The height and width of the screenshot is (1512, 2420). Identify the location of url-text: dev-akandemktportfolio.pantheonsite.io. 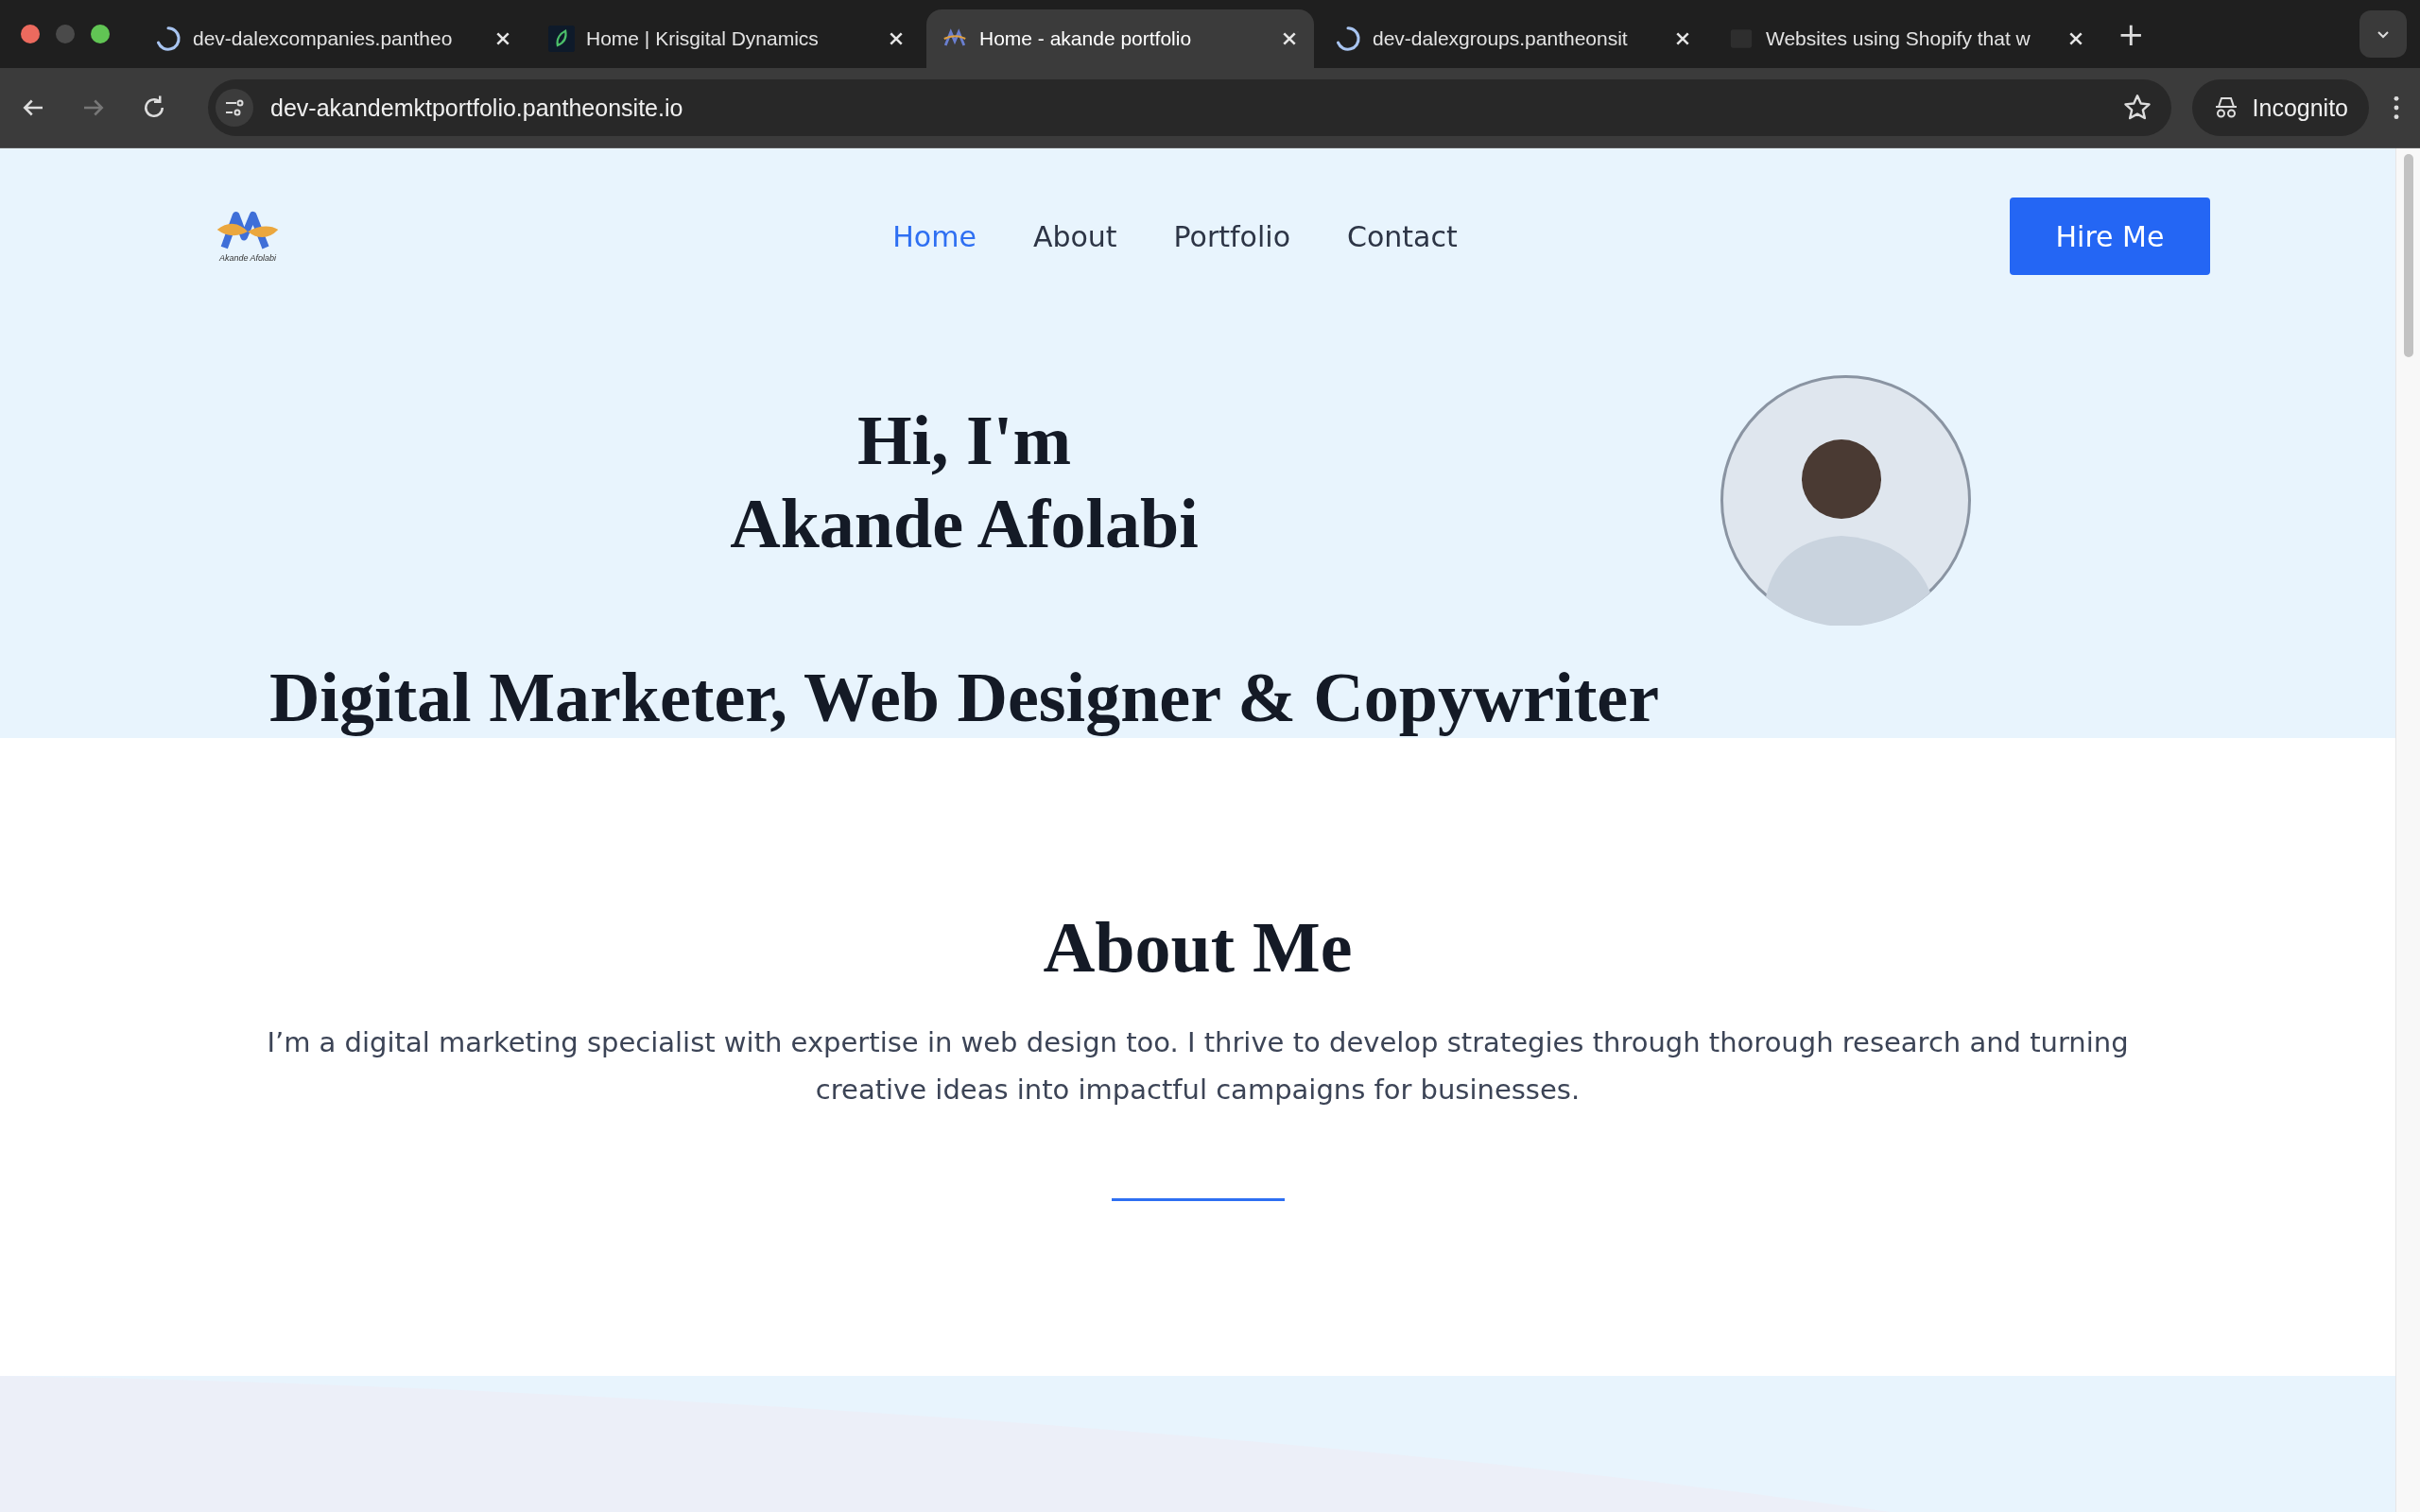
(476, 108).